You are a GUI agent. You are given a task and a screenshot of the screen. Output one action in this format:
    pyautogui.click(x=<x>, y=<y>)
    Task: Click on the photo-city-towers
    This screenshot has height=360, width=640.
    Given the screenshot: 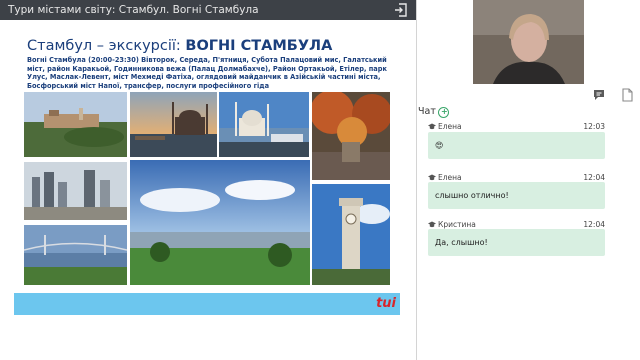 What is the action you would take?
    pyautogui.click(x=75, y=191)
    